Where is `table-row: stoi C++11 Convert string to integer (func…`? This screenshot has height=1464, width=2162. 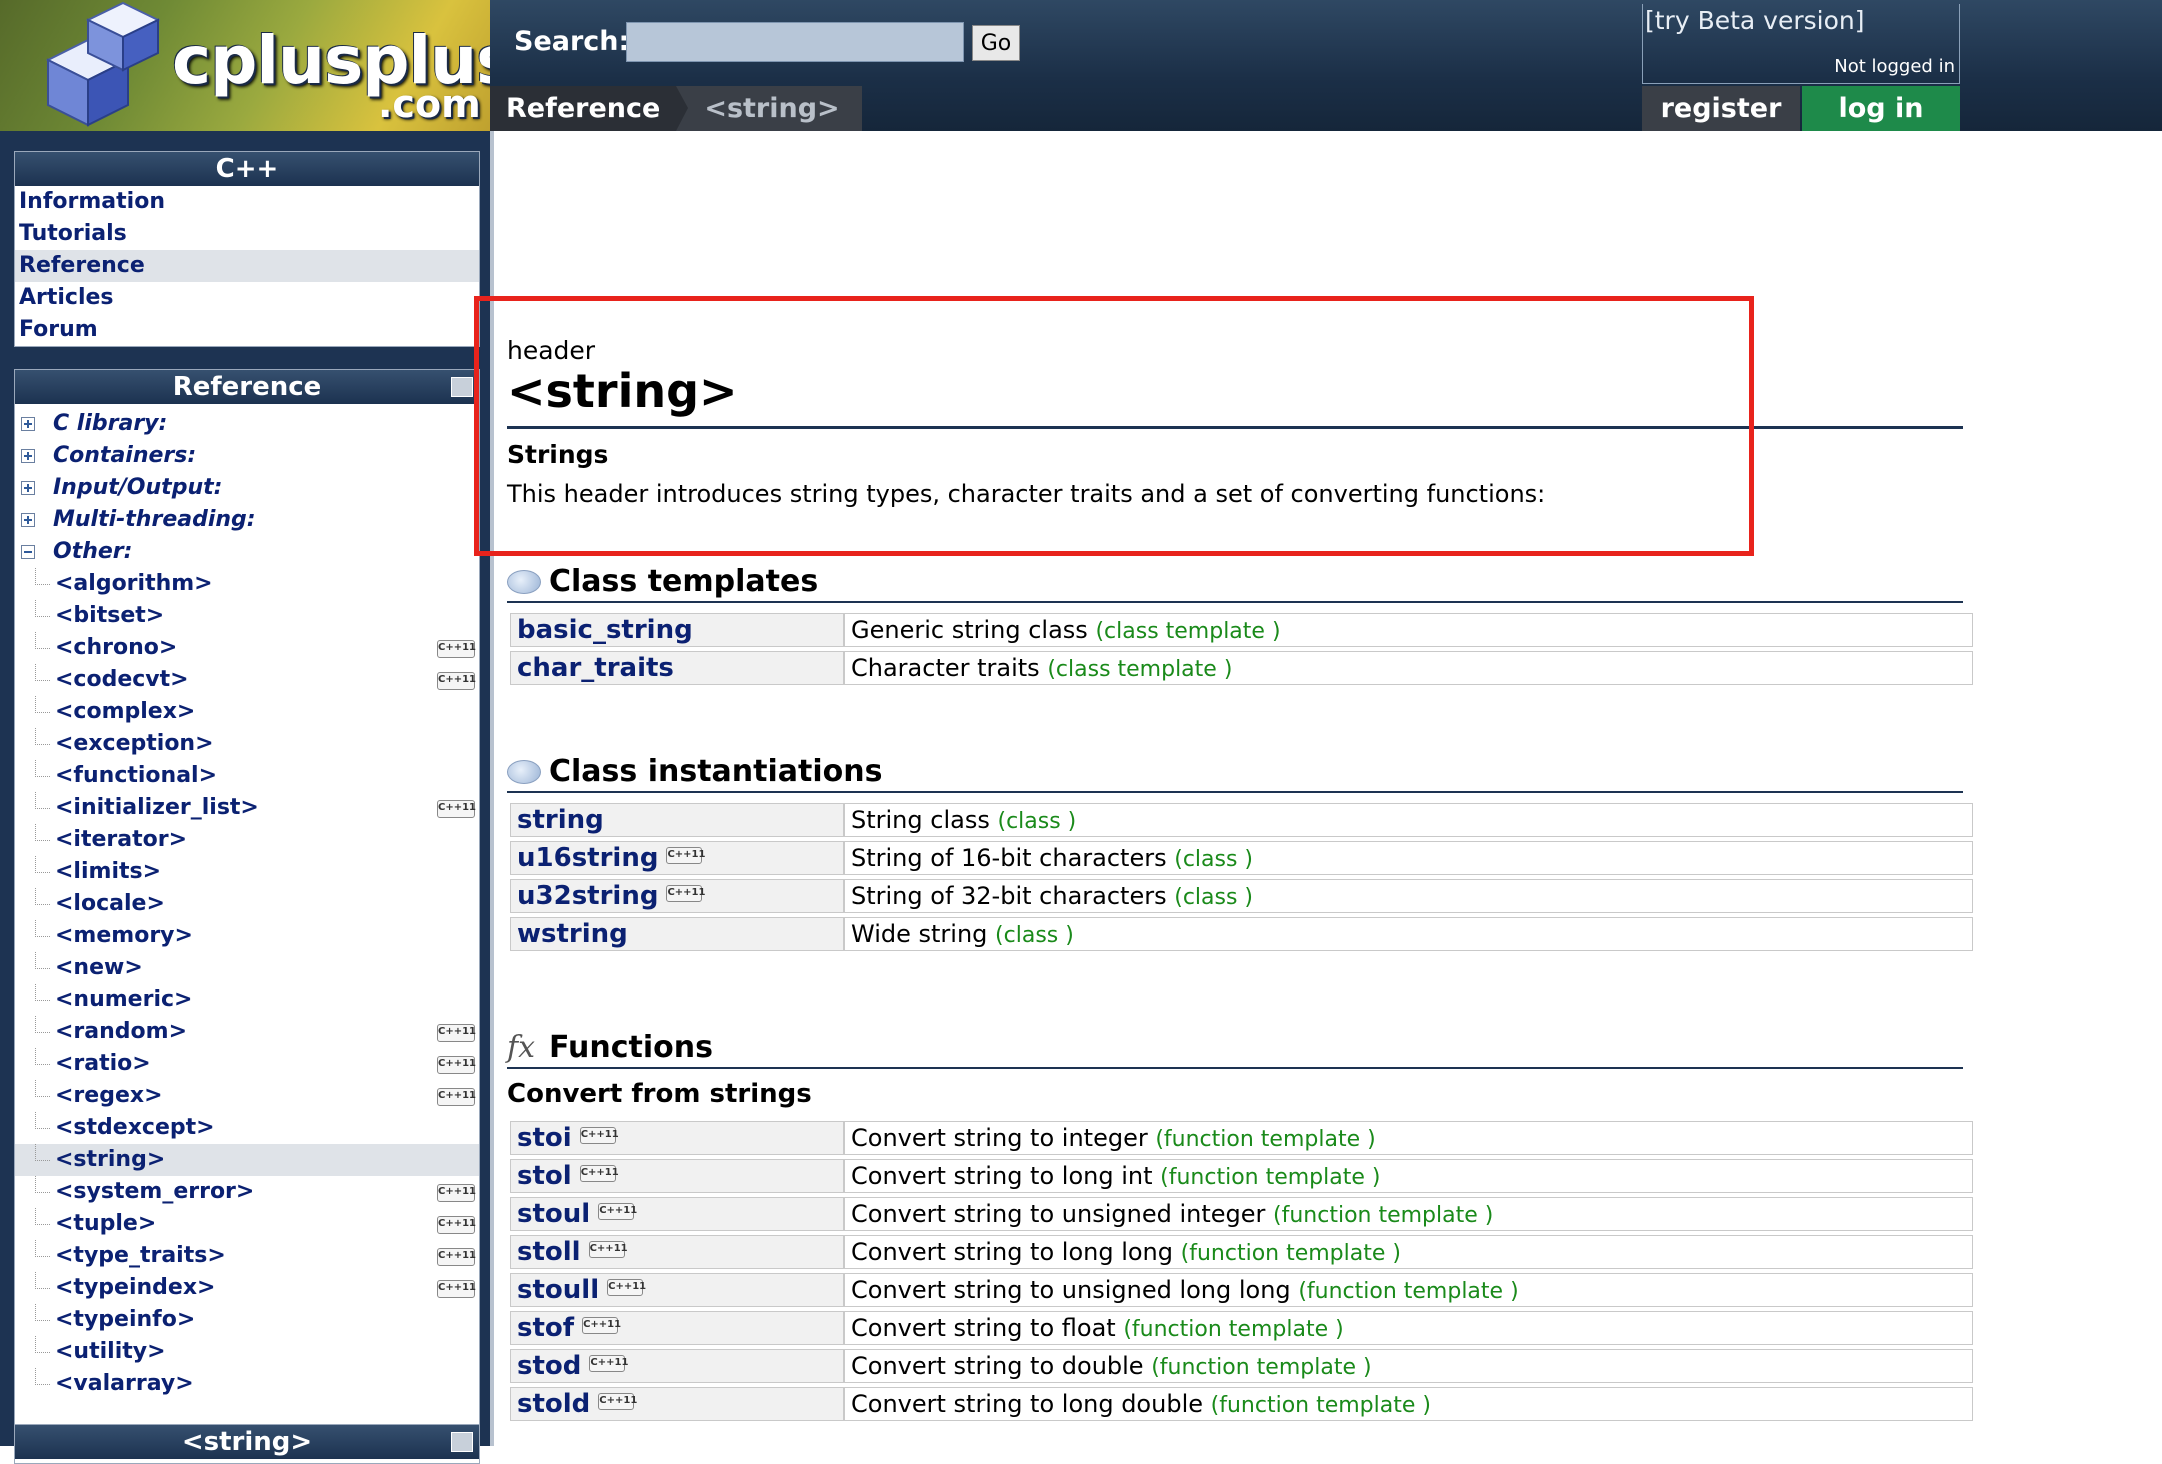
table-row: stoi C++11 Convert string to integer (func… is located at coordinates (1241, 1138).